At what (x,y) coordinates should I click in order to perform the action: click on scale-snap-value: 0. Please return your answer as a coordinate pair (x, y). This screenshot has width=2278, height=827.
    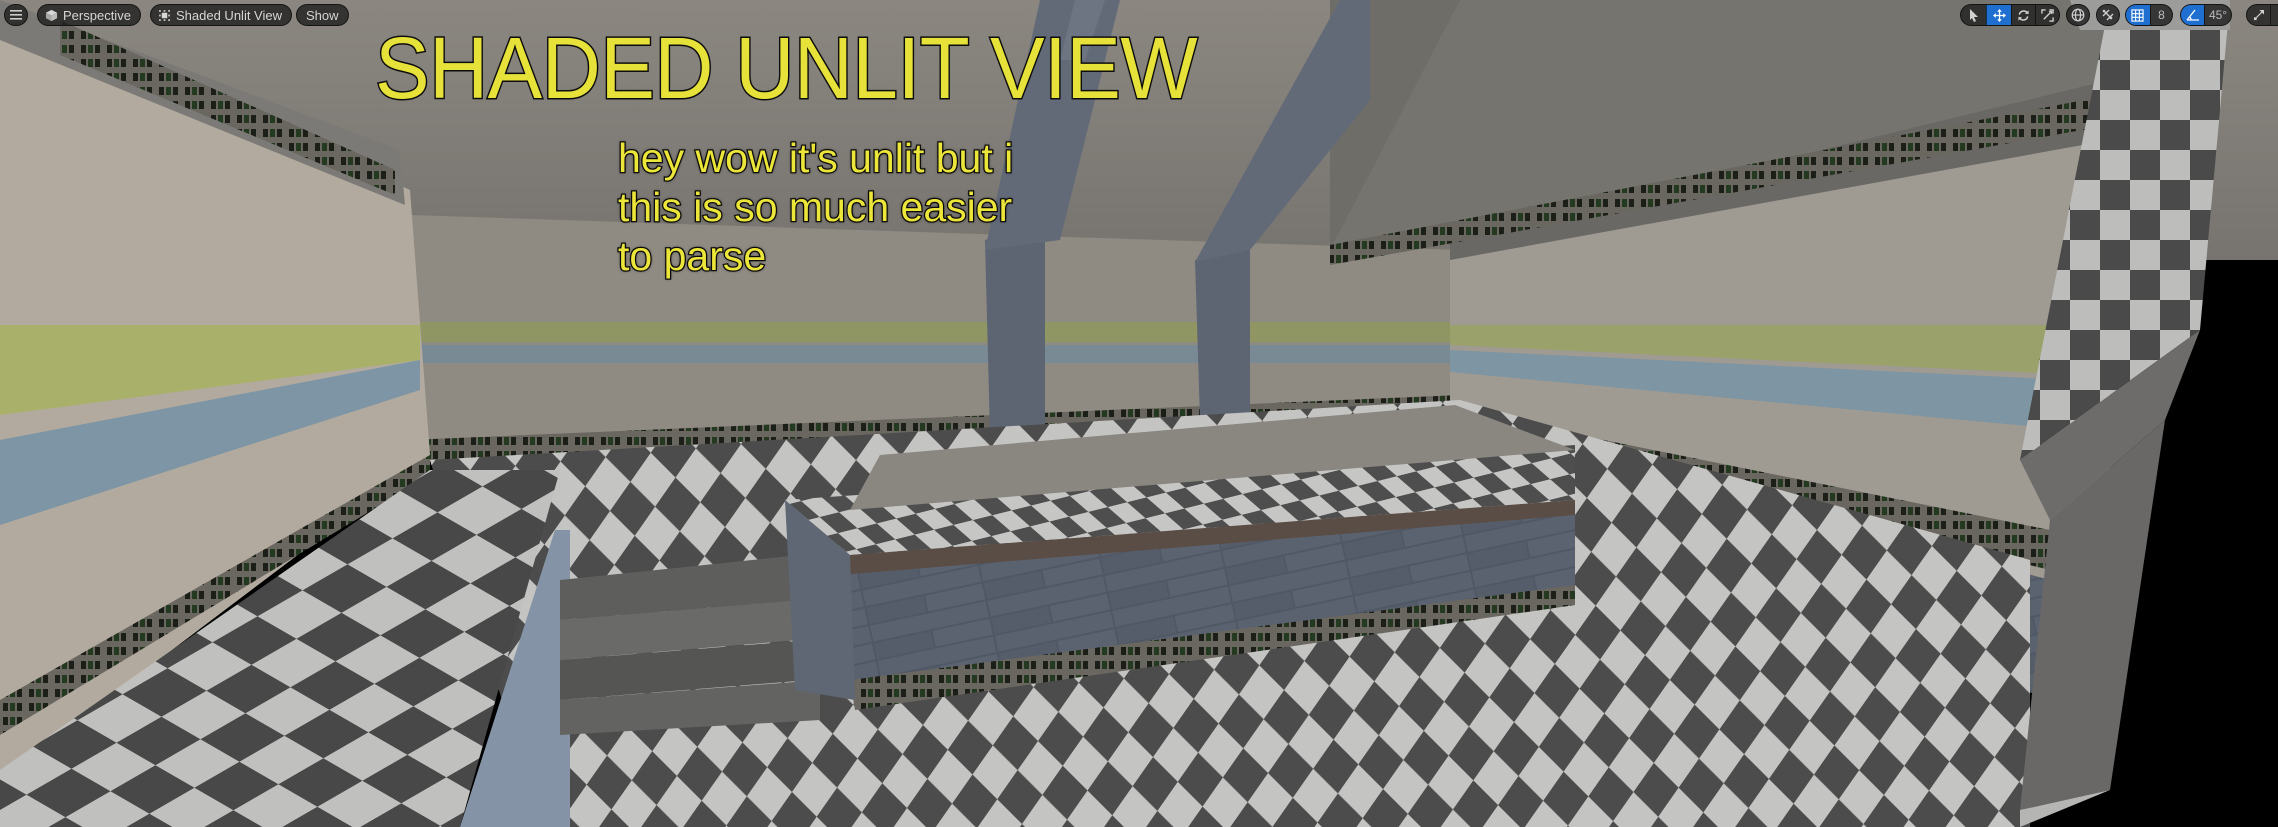
    Looking at the image, I should click on (2274, 15).